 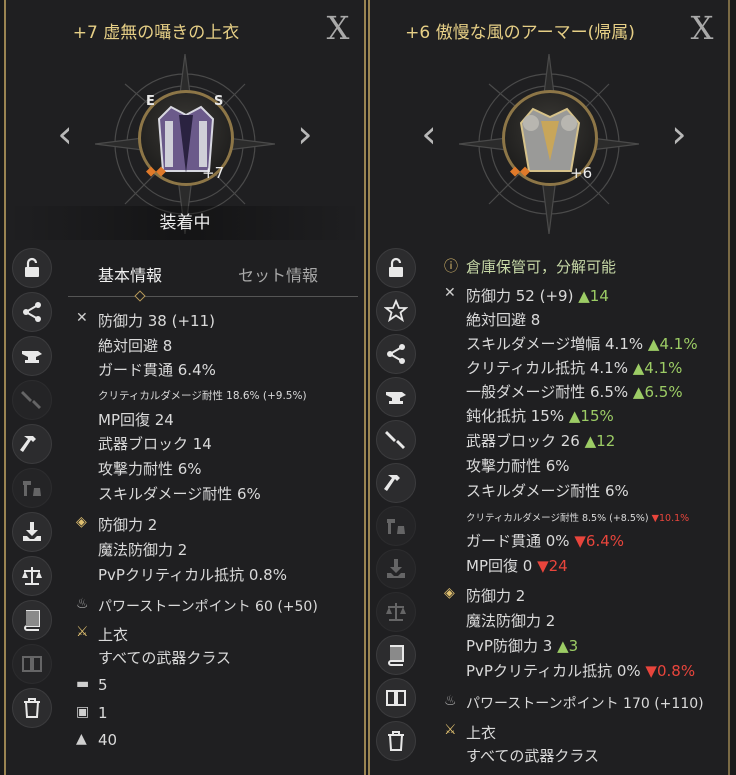 I want to click on item-title: +6 傲慢な風のアーマー(帰属), so click(x=520, y=33).